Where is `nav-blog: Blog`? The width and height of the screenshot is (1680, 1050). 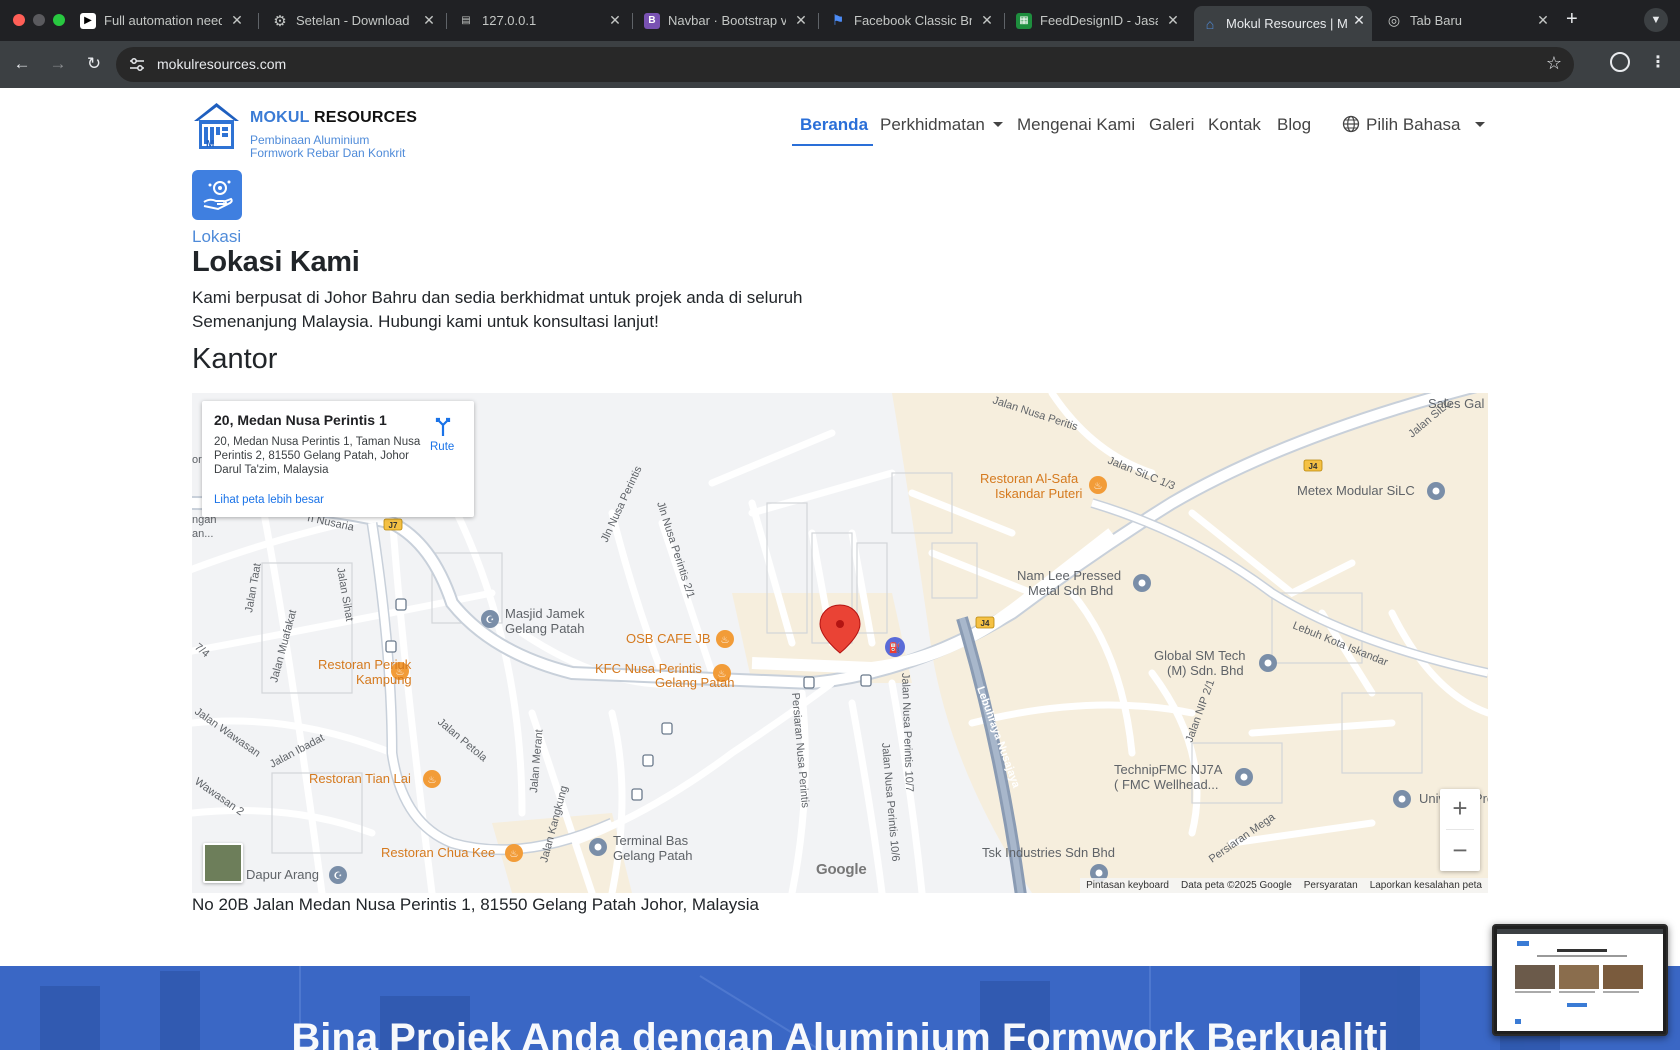 nav-blog: Blog is located at coordinates (1294, 125).